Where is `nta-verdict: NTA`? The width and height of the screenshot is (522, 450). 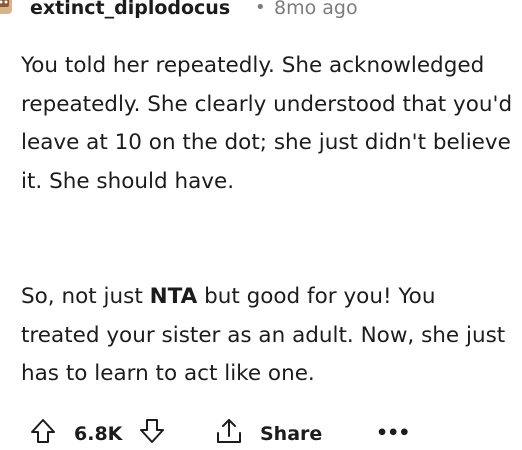 nta-verdict: NTA is located at coordinates (173, 296).